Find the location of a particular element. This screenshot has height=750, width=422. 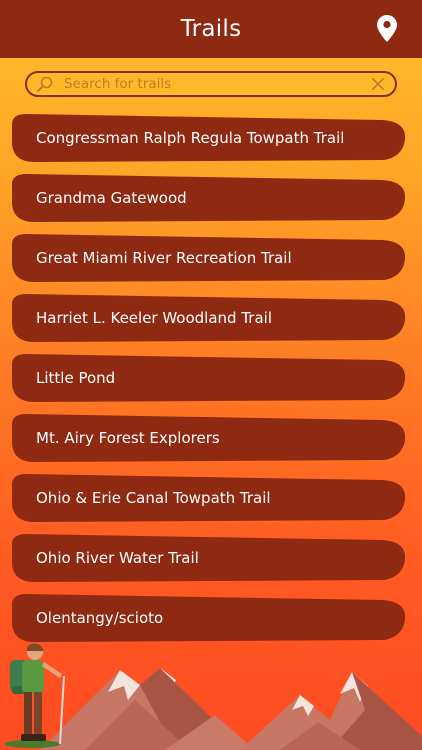

trail-name: Harriet L. Keeler Woodland Trail is located at coordinates (154, 318).